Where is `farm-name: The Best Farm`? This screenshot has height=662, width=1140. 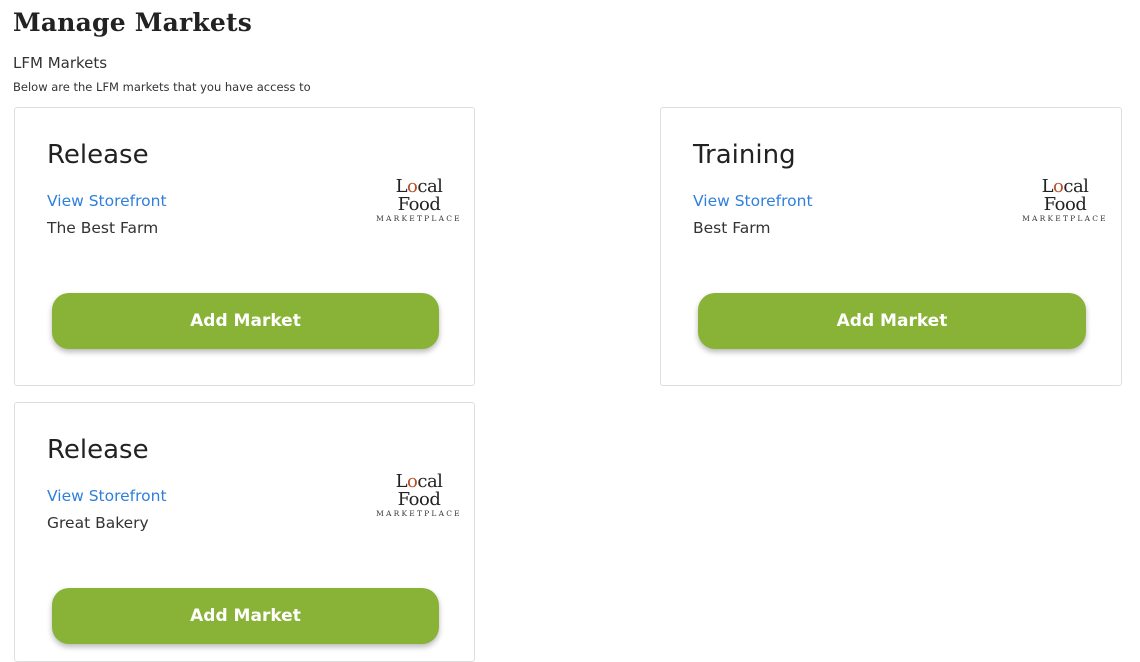 farm-name: The Best Farm is located at coordinates (103, 228).